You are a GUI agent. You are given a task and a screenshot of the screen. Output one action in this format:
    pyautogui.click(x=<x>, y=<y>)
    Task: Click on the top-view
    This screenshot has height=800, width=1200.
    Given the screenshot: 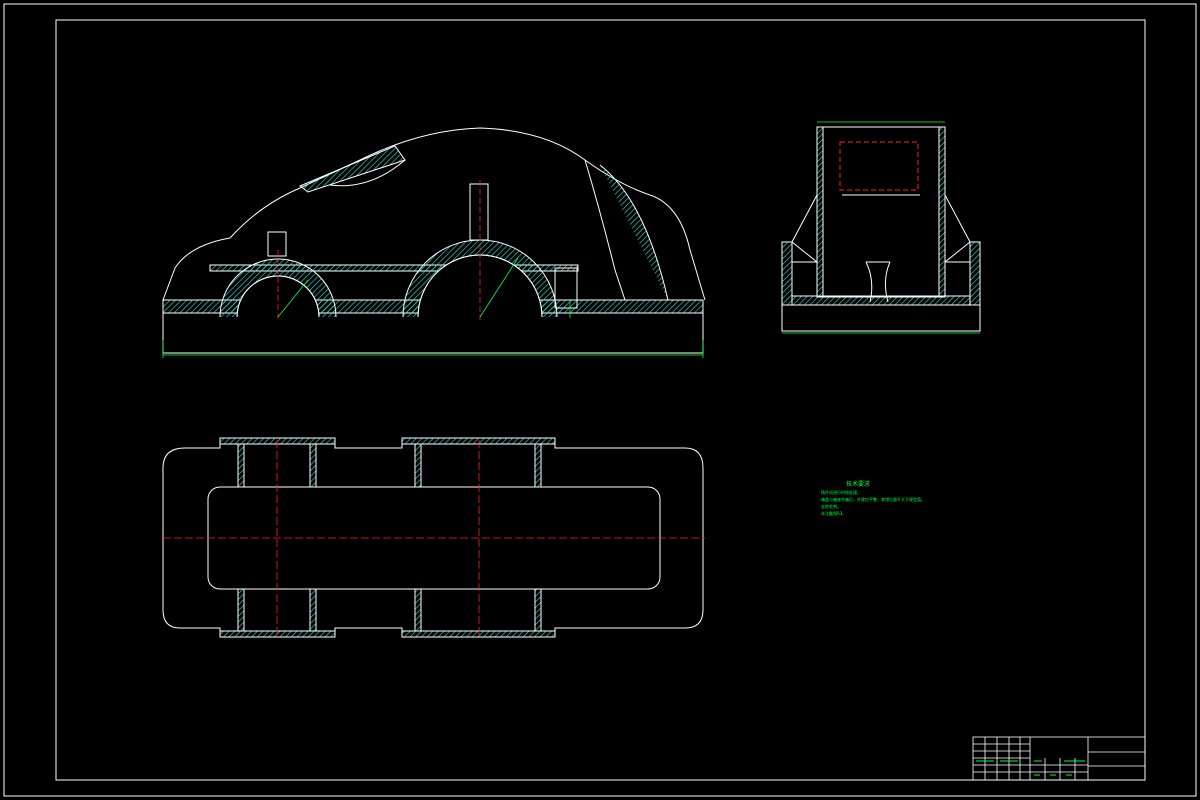 What is the action you would take?
    pyautogui.click(x=433, y=537)
    